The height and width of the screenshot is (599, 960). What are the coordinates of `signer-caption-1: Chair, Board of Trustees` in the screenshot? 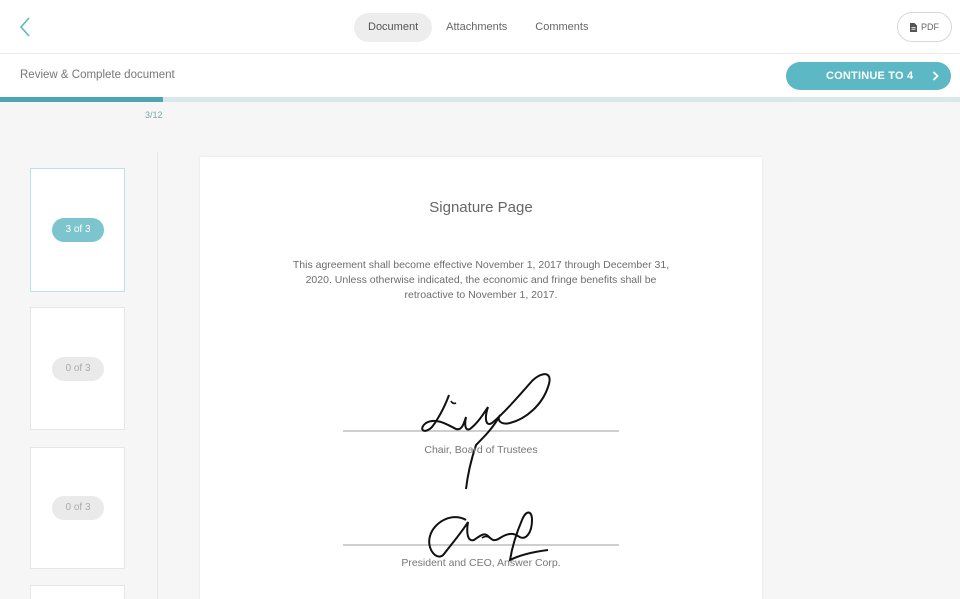 It's located at (481, 450).